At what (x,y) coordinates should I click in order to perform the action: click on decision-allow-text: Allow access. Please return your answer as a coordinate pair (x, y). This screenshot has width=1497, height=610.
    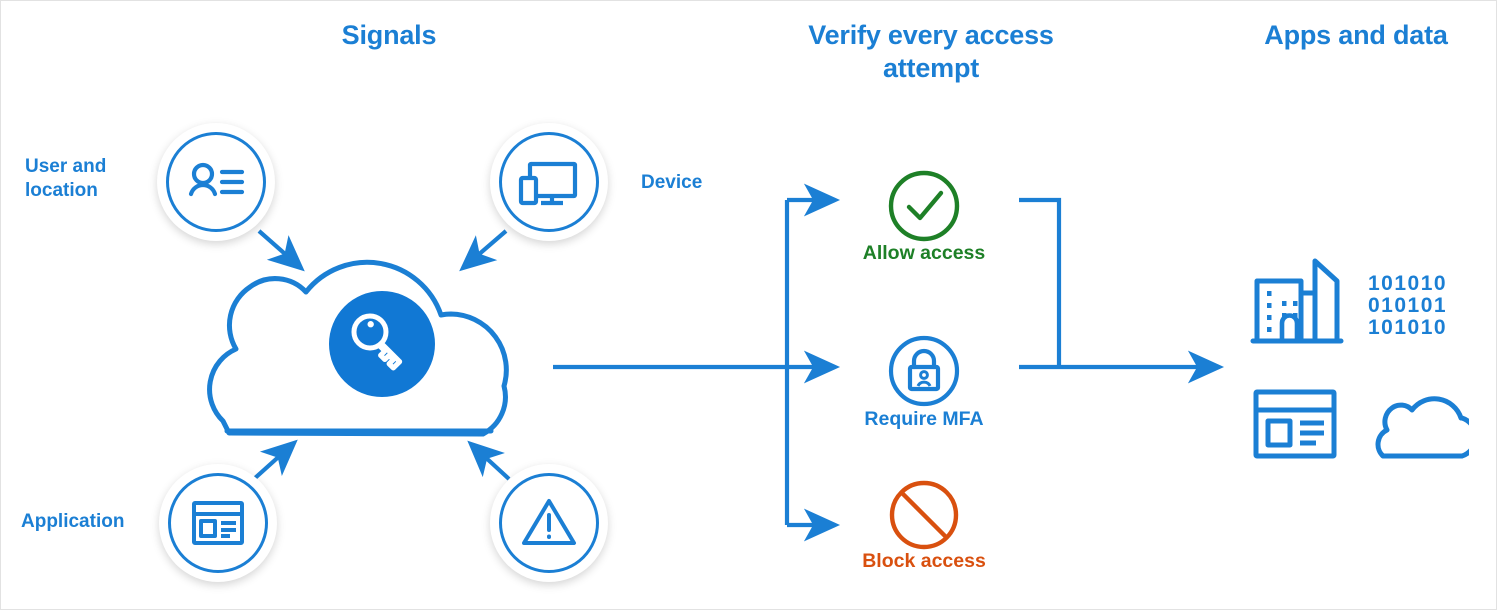
    Looking at the image, I should click on (924, 253).